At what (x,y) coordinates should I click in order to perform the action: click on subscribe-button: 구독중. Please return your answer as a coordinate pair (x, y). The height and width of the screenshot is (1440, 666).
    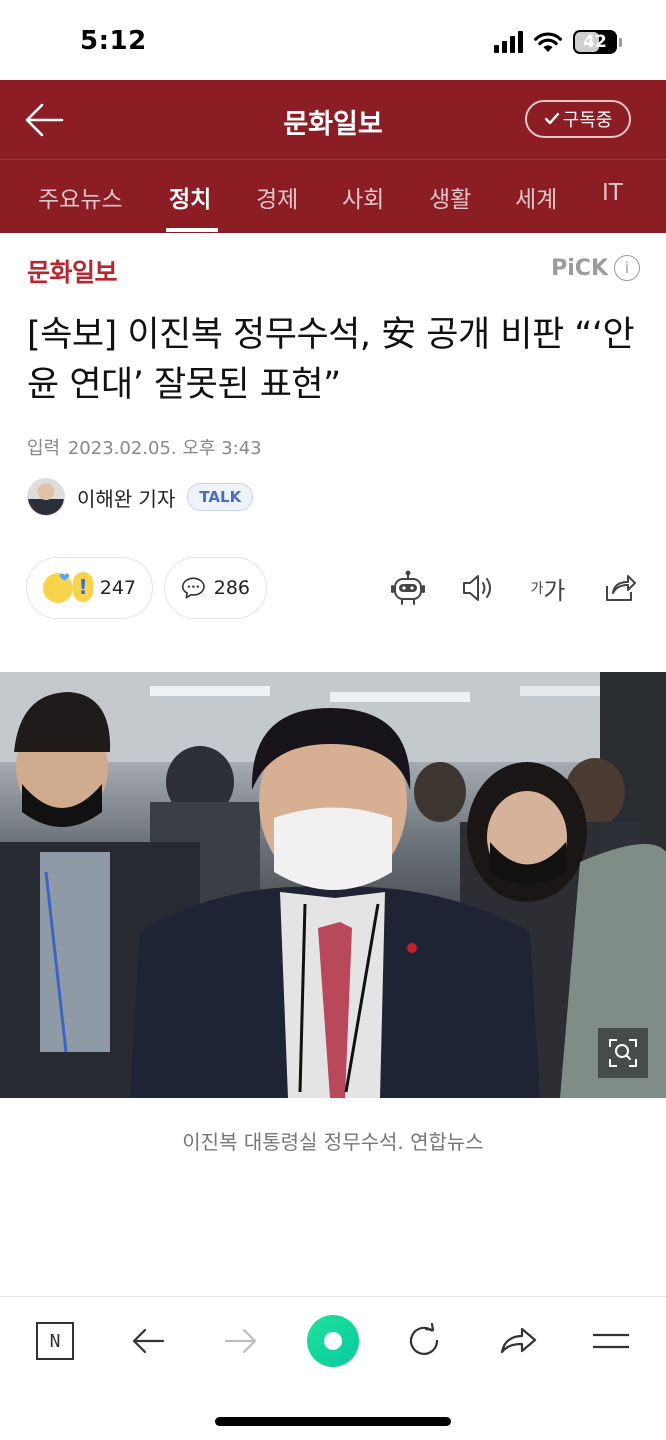
    Looking at the image, I should click on (578, 119).